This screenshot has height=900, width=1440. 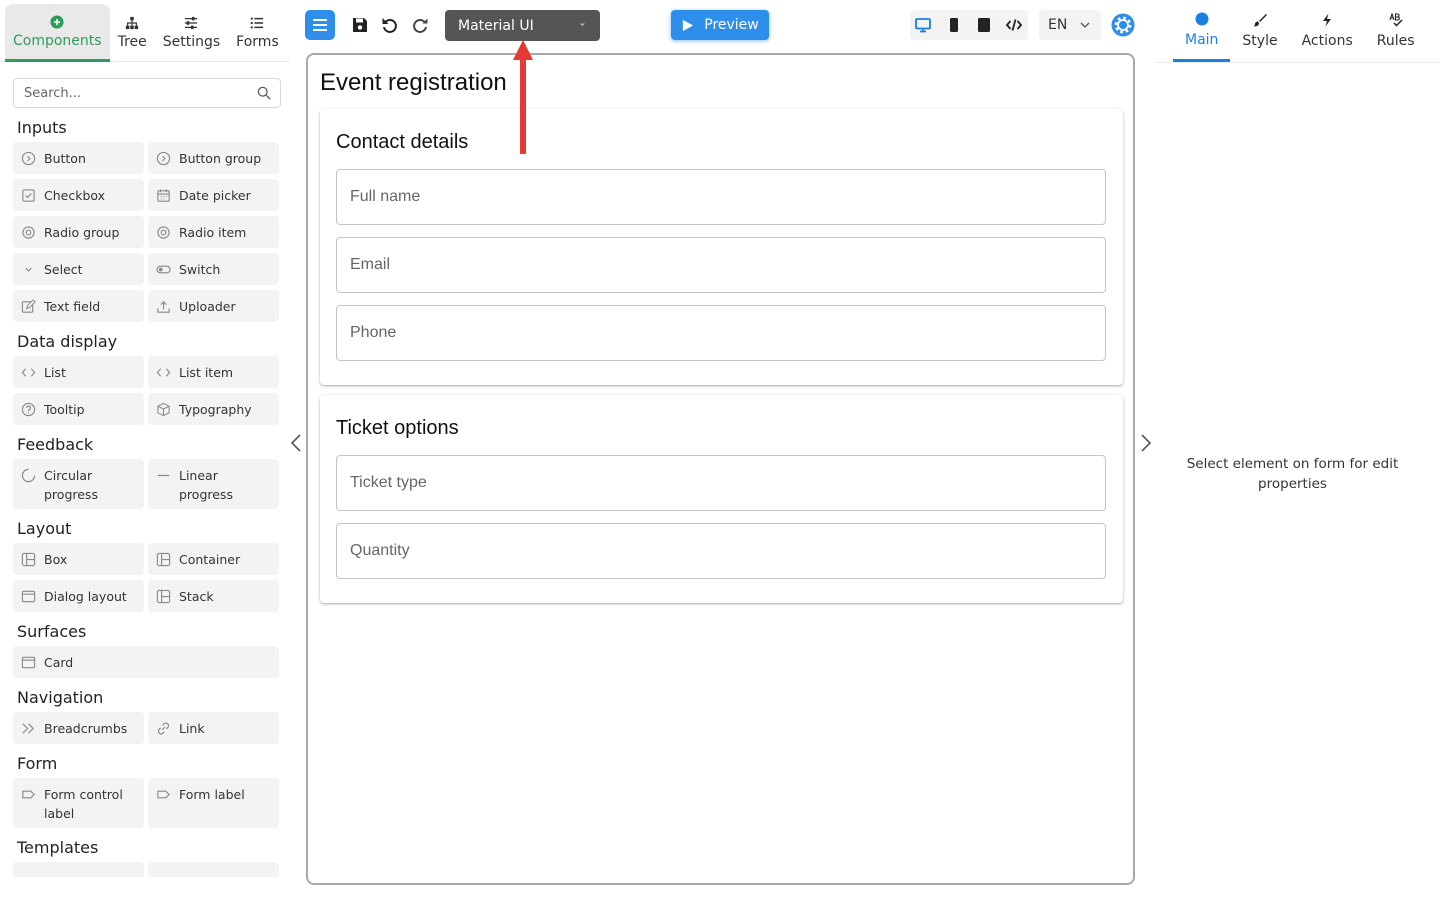 I want to click on component-list-item: List item, so click(x=213, y=372).